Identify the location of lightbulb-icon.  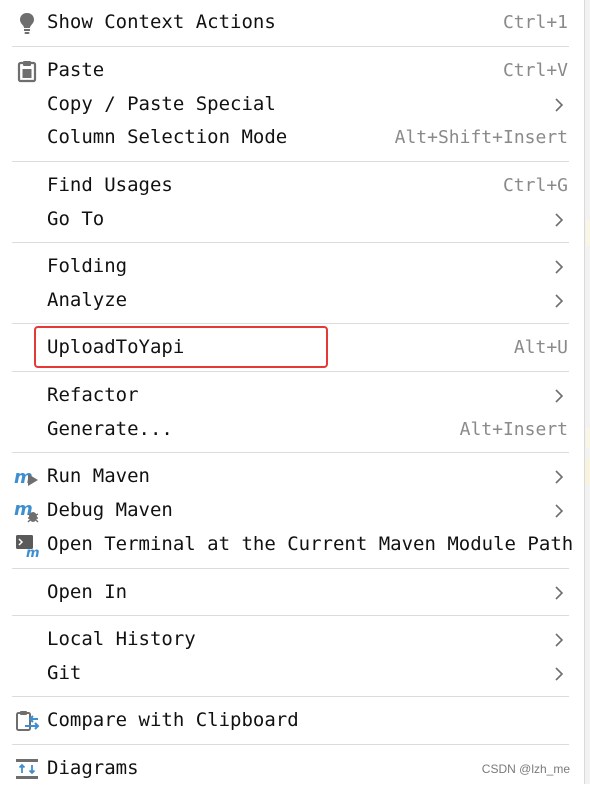
(27, 23).